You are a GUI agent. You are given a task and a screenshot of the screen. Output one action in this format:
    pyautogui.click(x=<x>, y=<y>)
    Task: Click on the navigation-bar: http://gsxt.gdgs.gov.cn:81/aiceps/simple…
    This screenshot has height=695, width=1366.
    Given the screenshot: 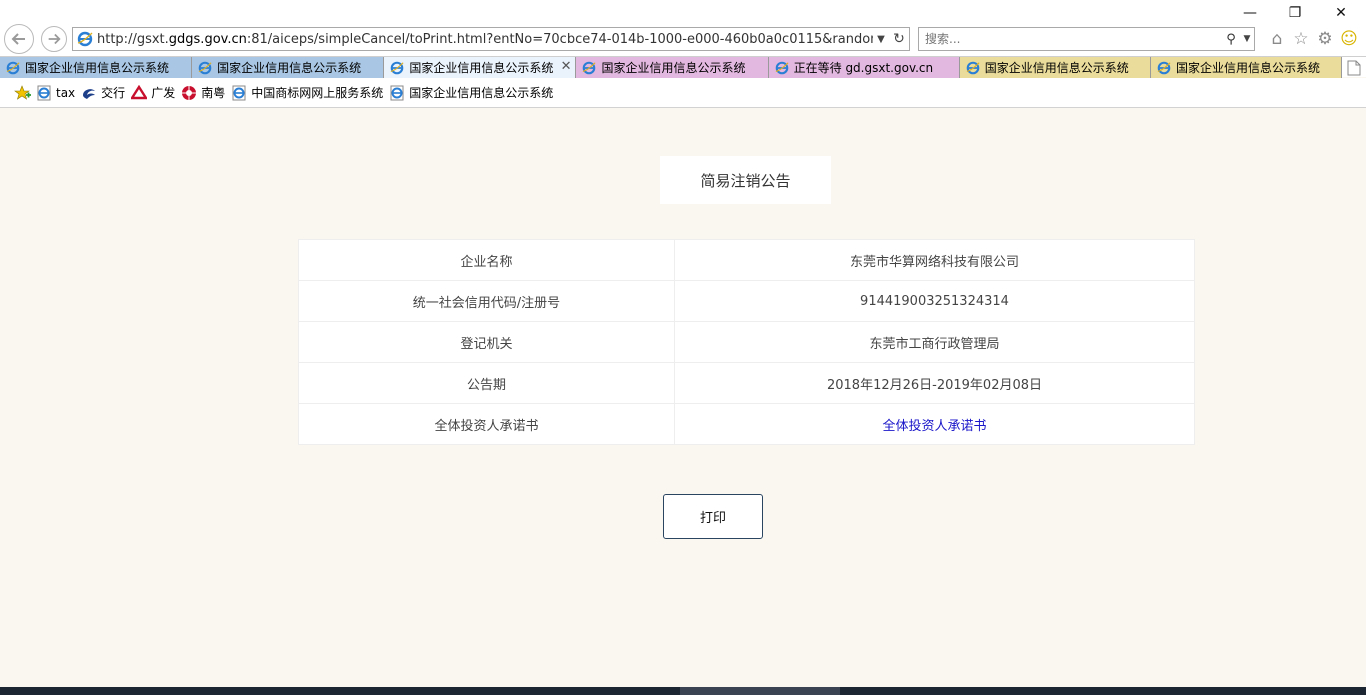 What is the action you would take?
    pyautogui.click(x=683, y=39)
    